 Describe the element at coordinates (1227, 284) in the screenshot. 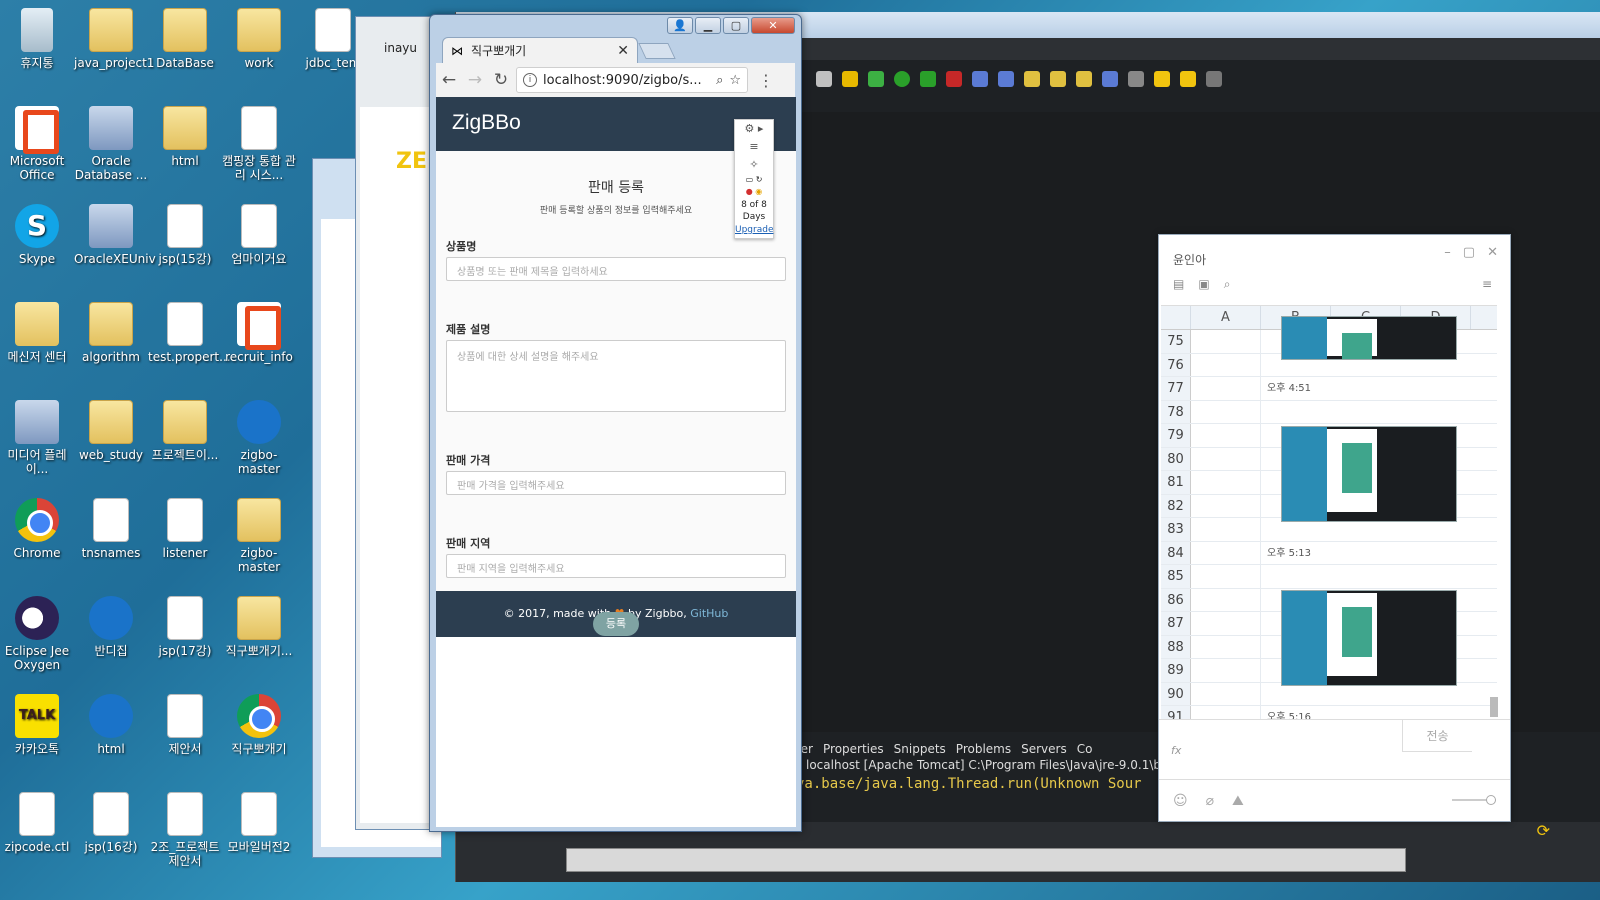

I see `search-icon: ⌕` at that location.